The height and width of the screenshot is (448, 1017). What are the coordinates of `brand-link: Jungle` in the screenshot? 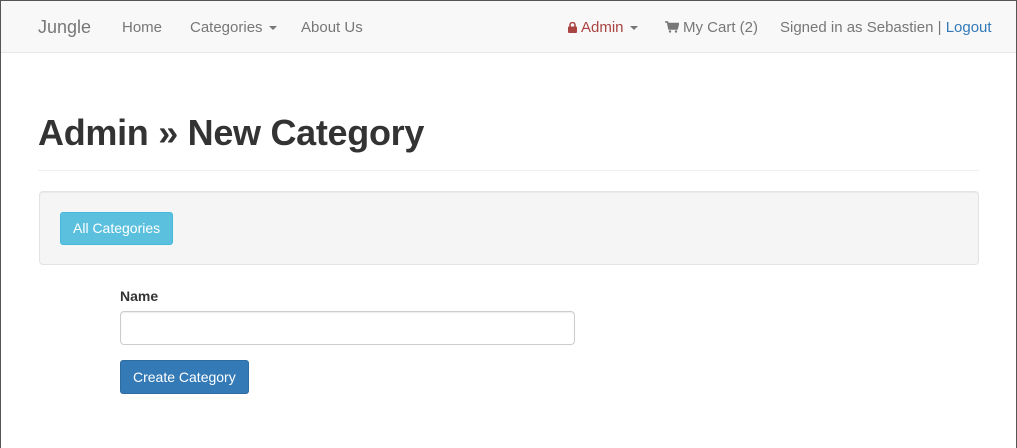 It's located at (64, 27).